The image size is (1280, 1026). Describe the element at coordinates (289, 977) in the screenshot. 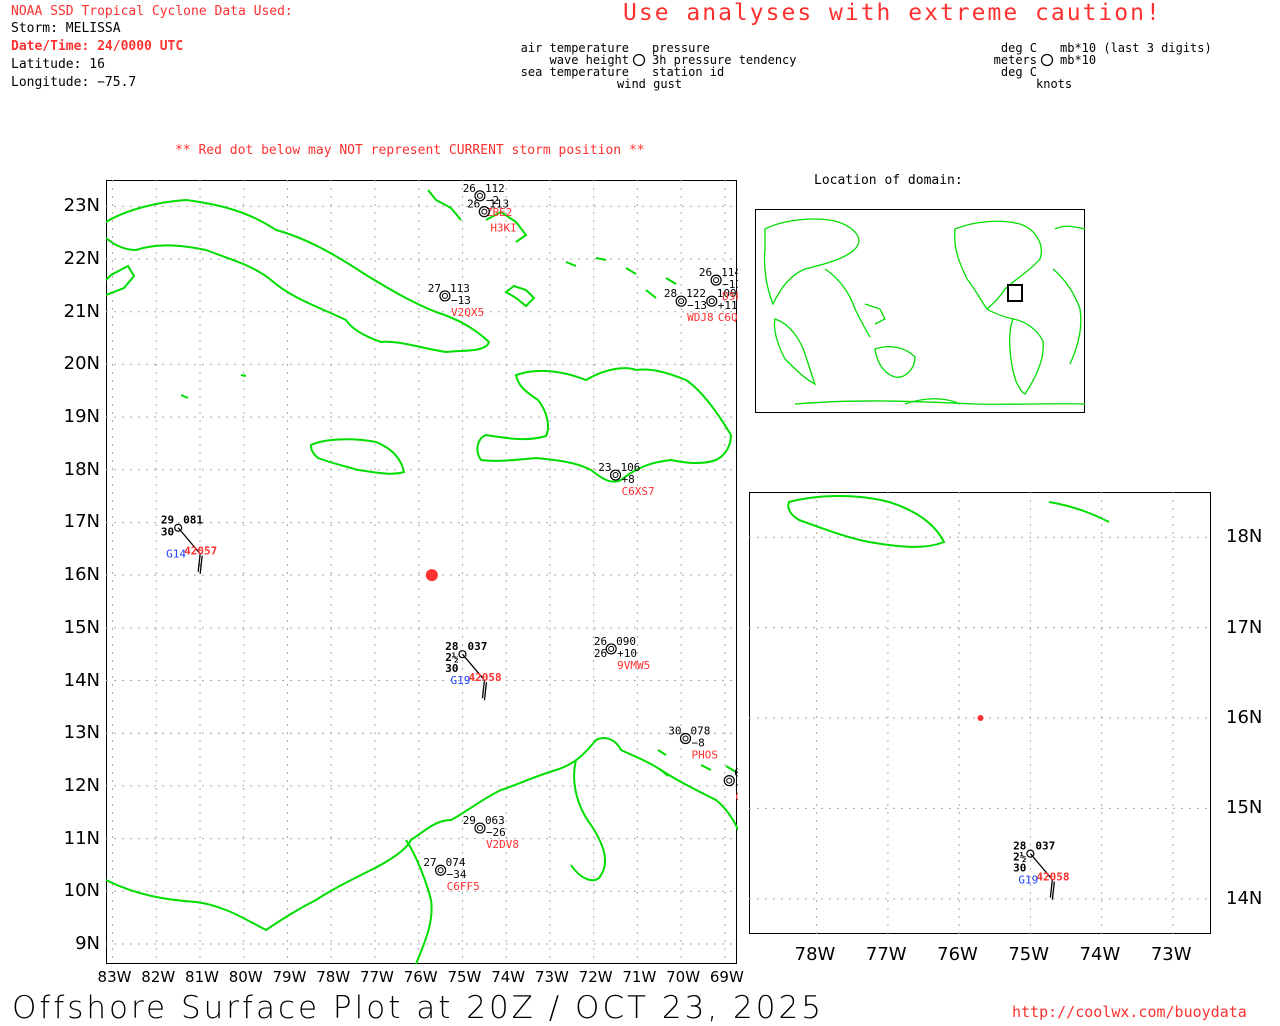

I see `lon-label: 79W` at that location.